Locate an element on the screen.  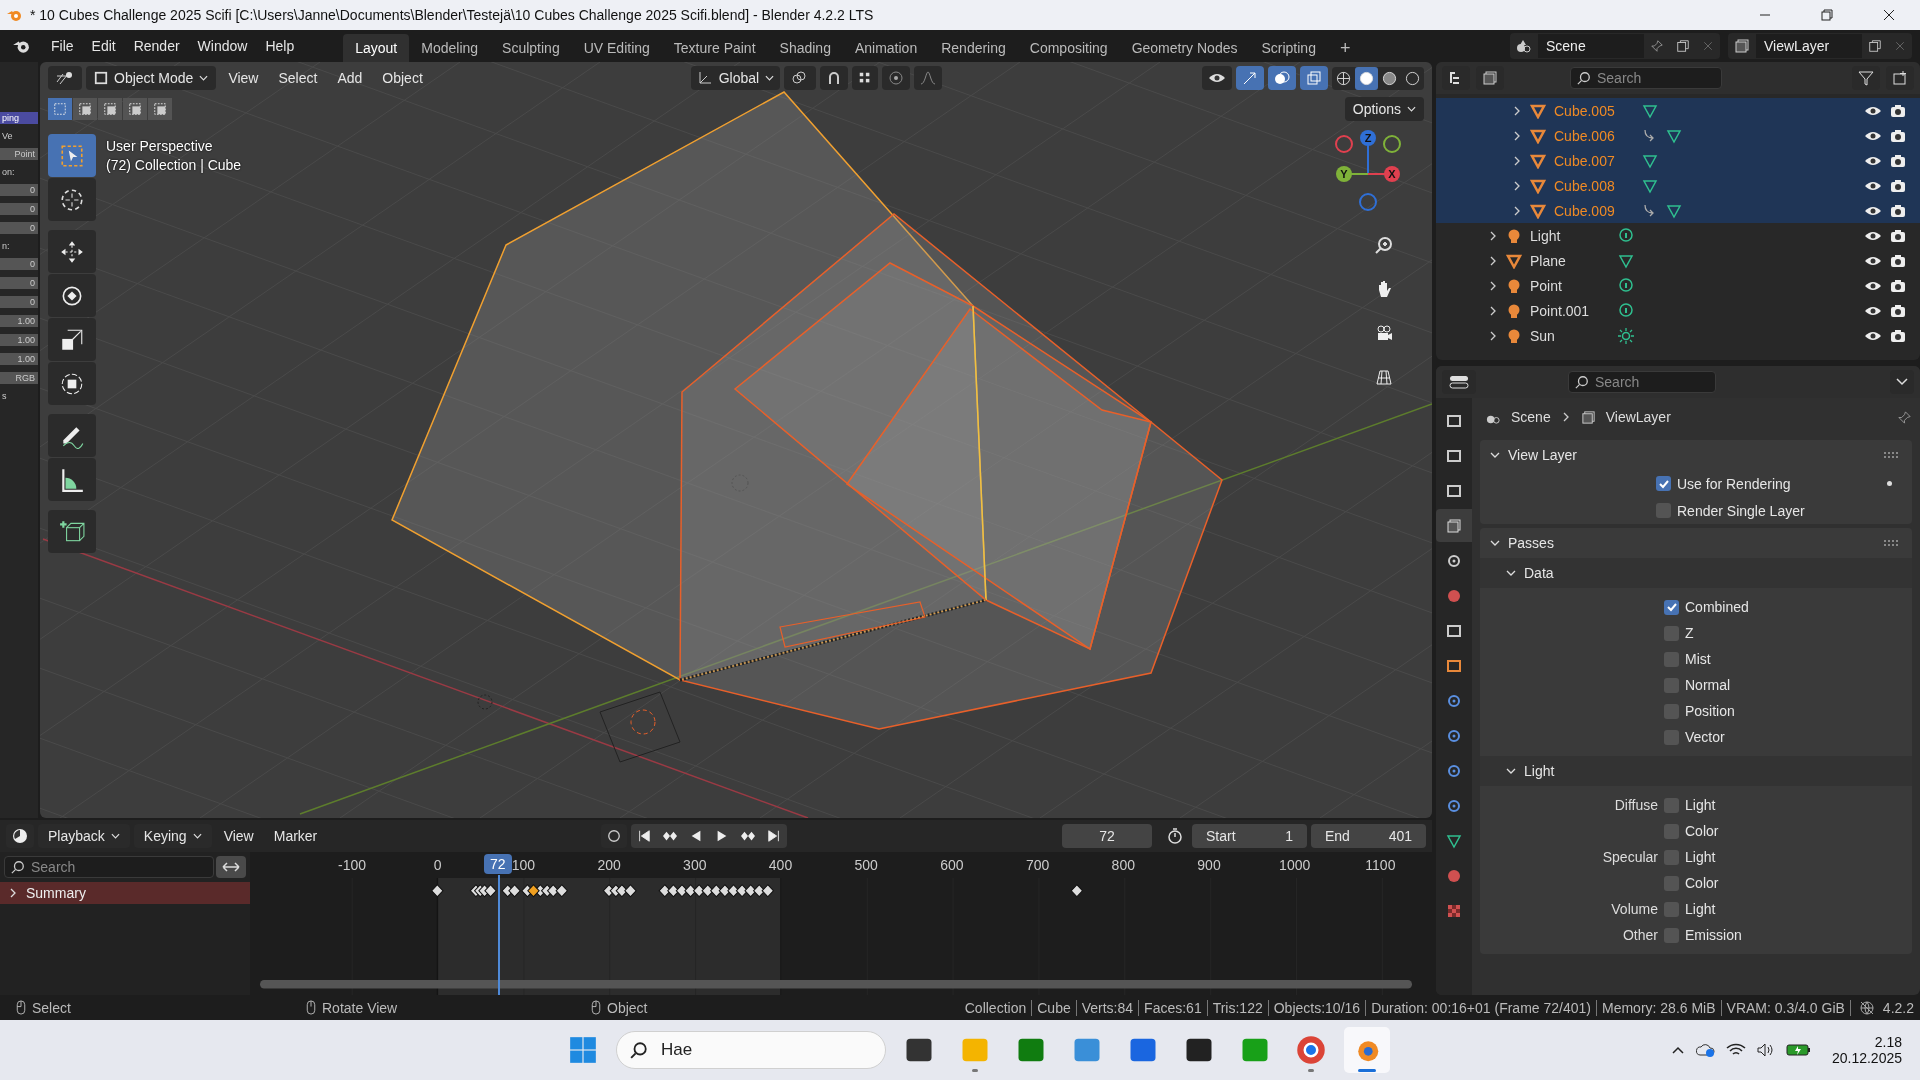
menu-item: Render is located at coordinates (156, 46).